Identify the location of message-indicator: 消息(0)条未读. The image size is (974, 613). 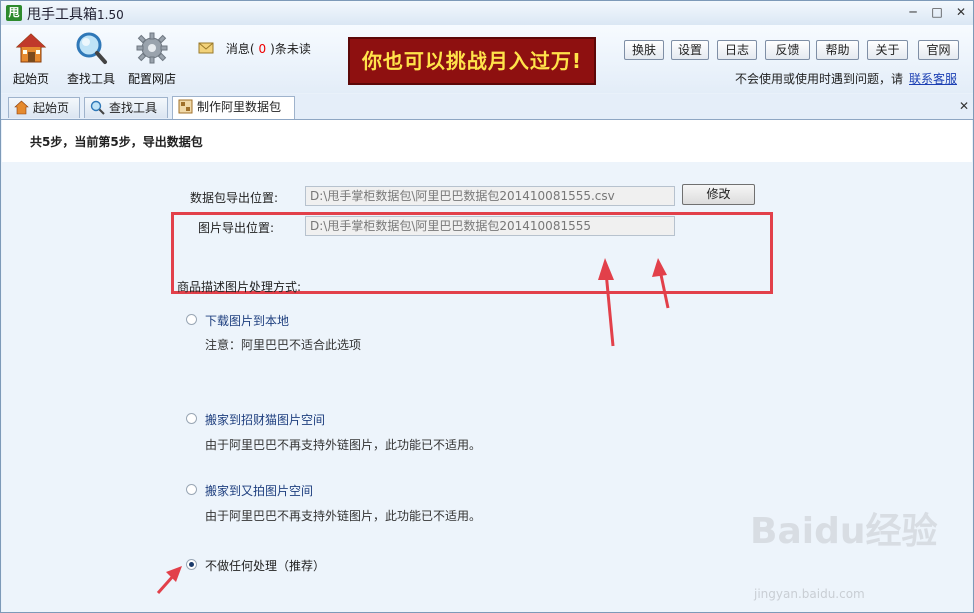
(254, 48).